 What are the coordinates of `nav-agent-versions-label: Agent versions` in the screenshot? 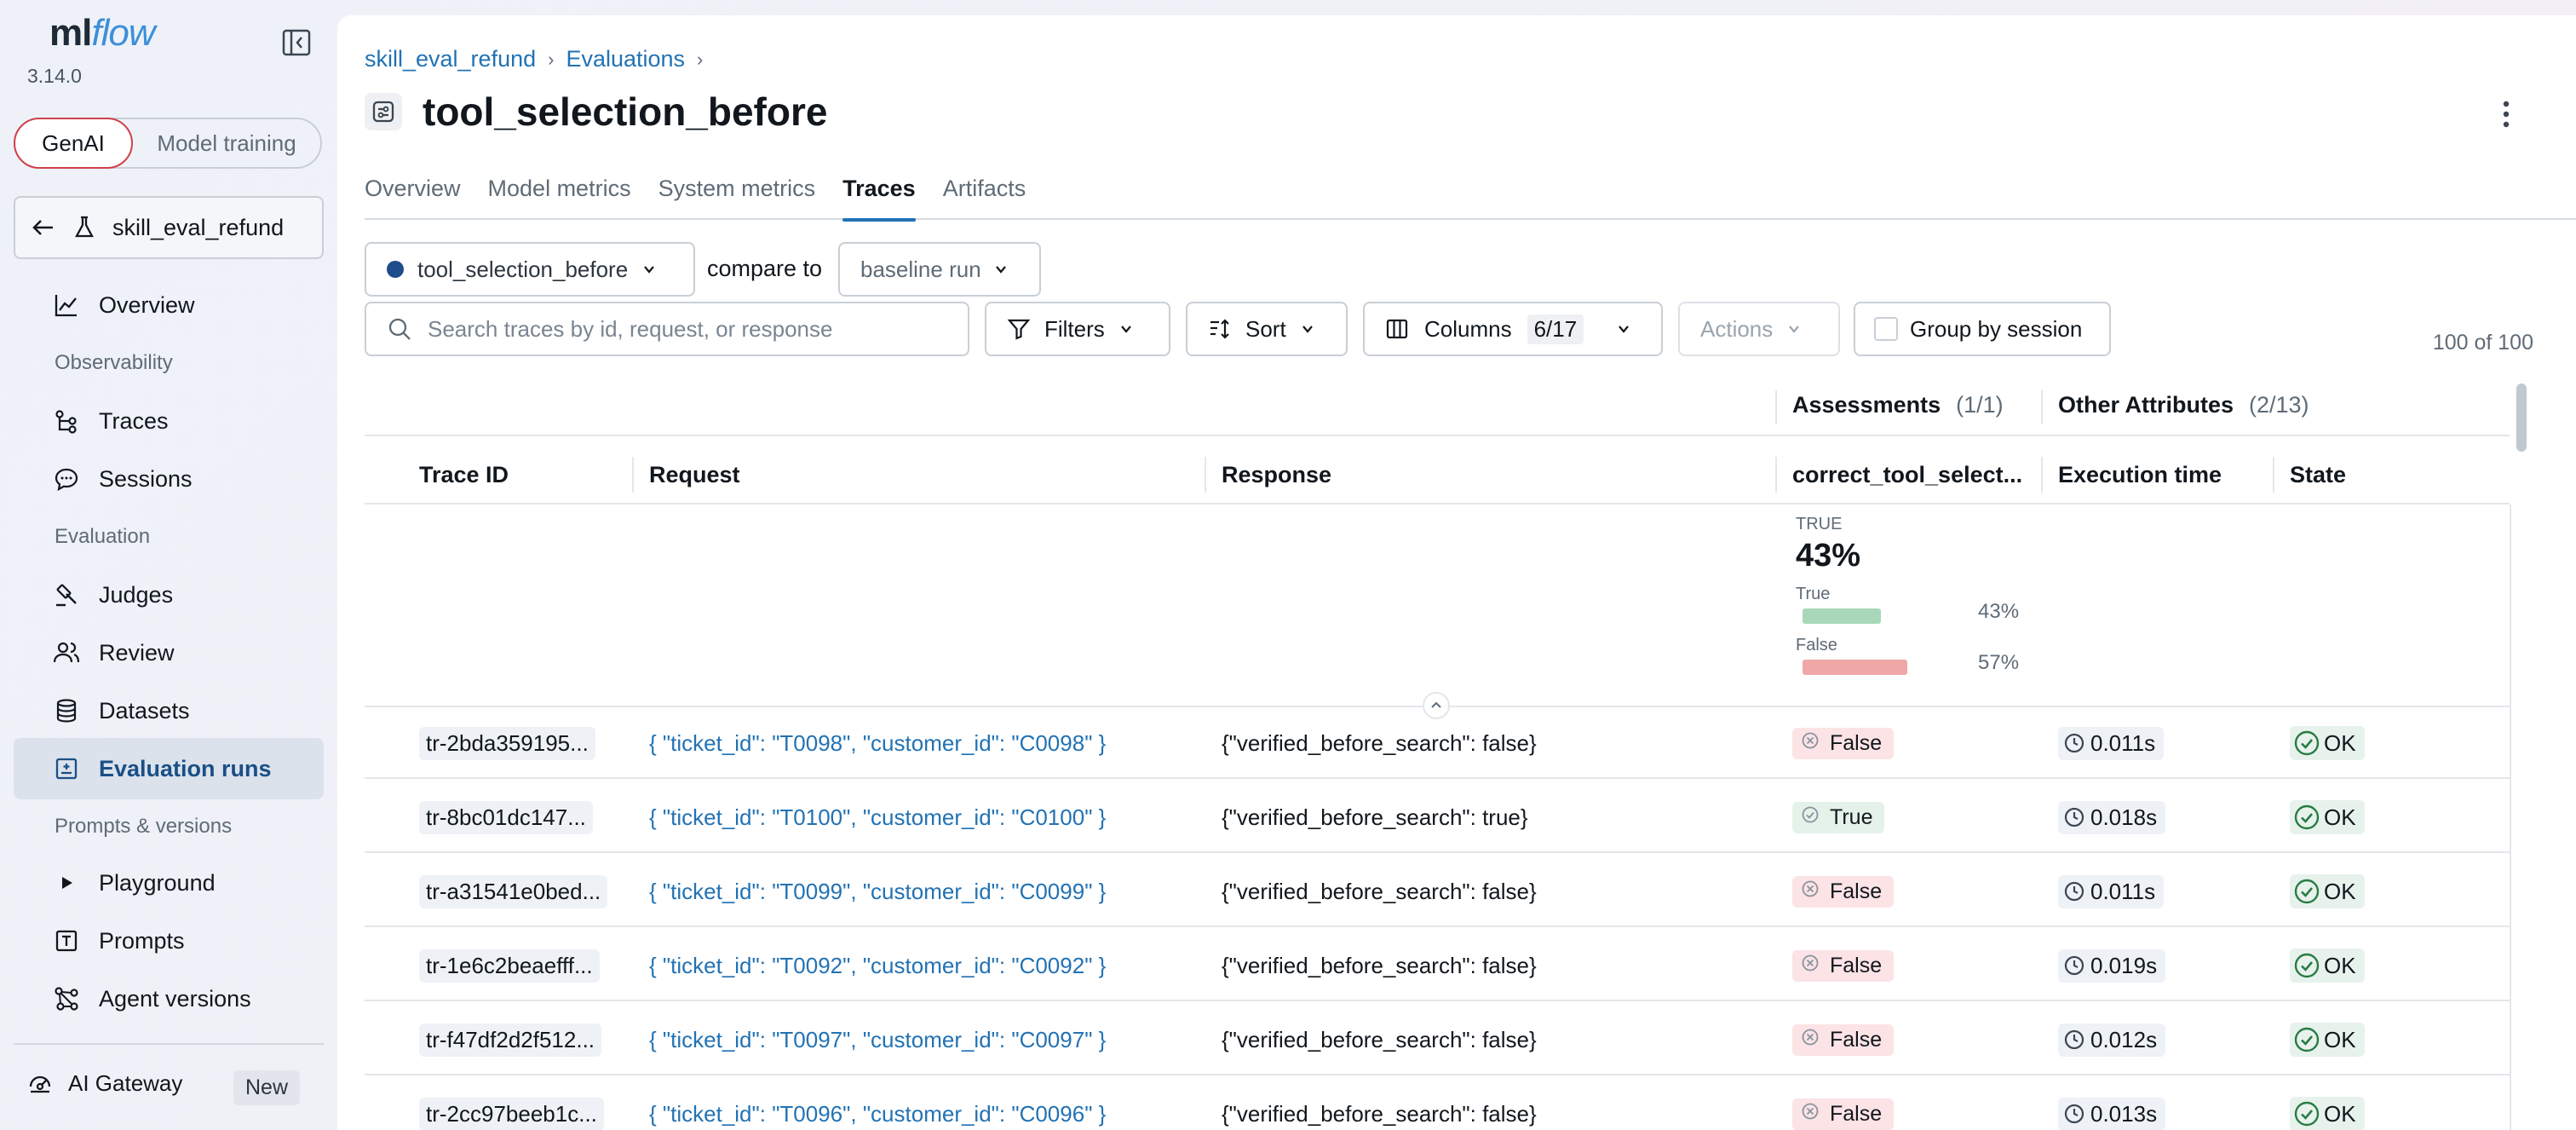 It's located at (175, 998).